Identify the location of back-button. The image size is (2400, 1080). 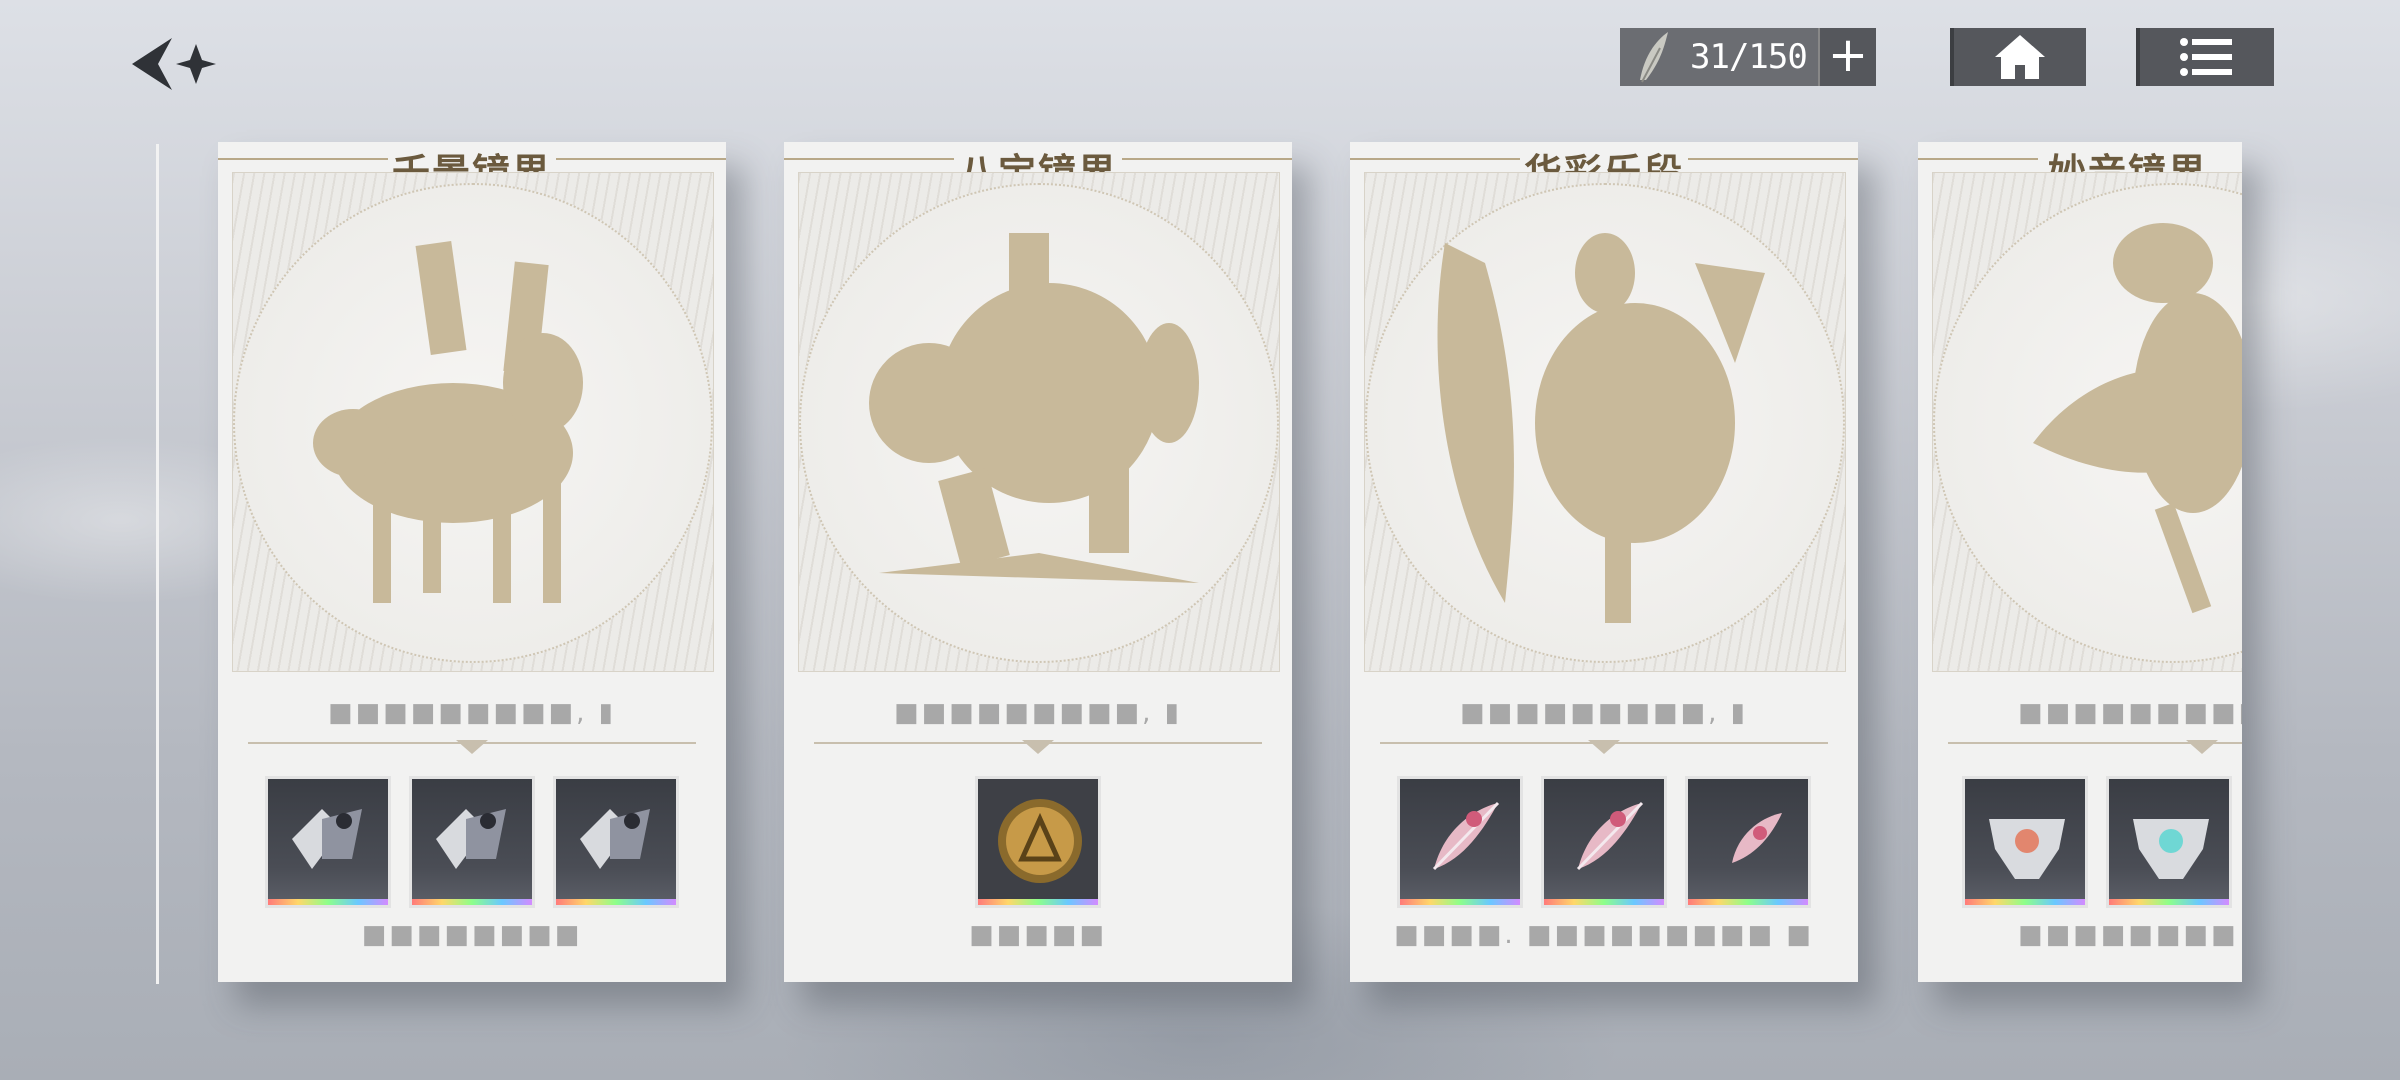
(173, 64).